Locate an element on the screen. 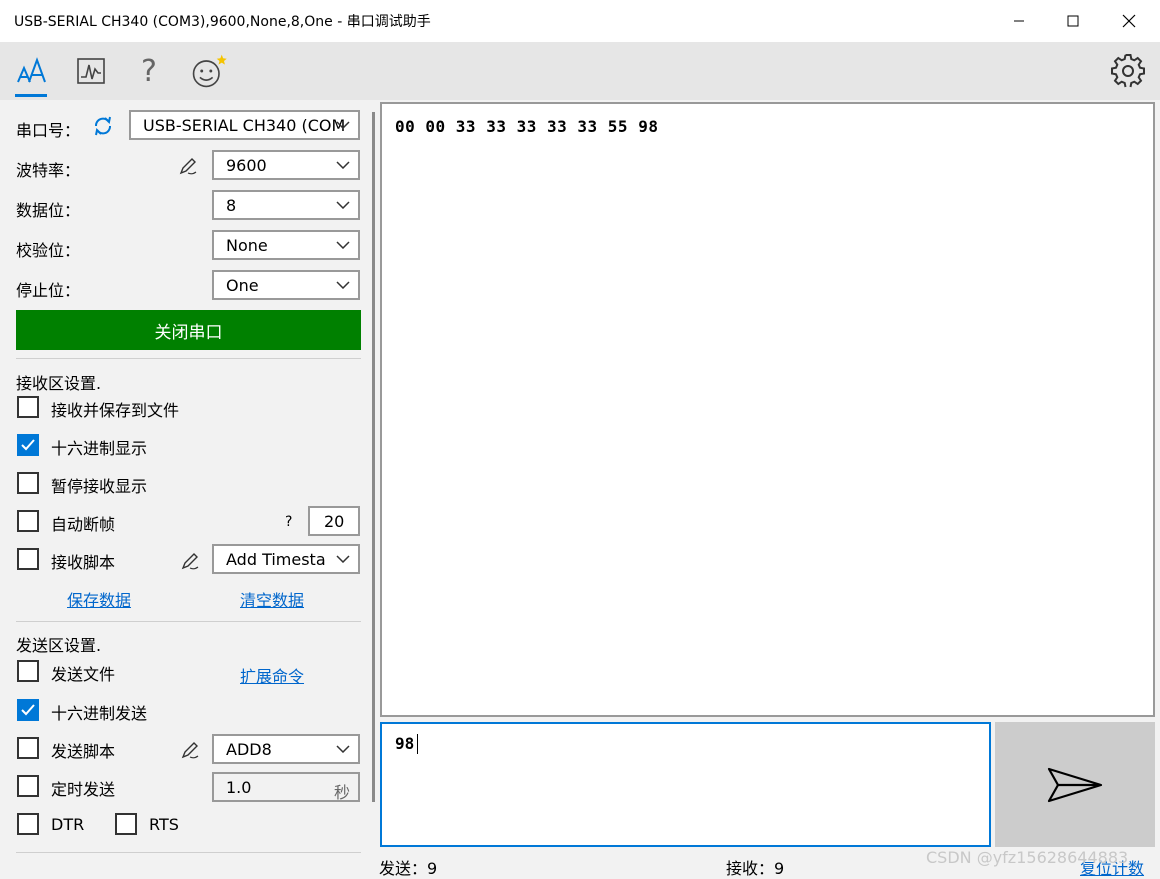 Image resolution: width=1160 pixels, height=879 pixels. font-size-icon is located at coordinates (31, 70).